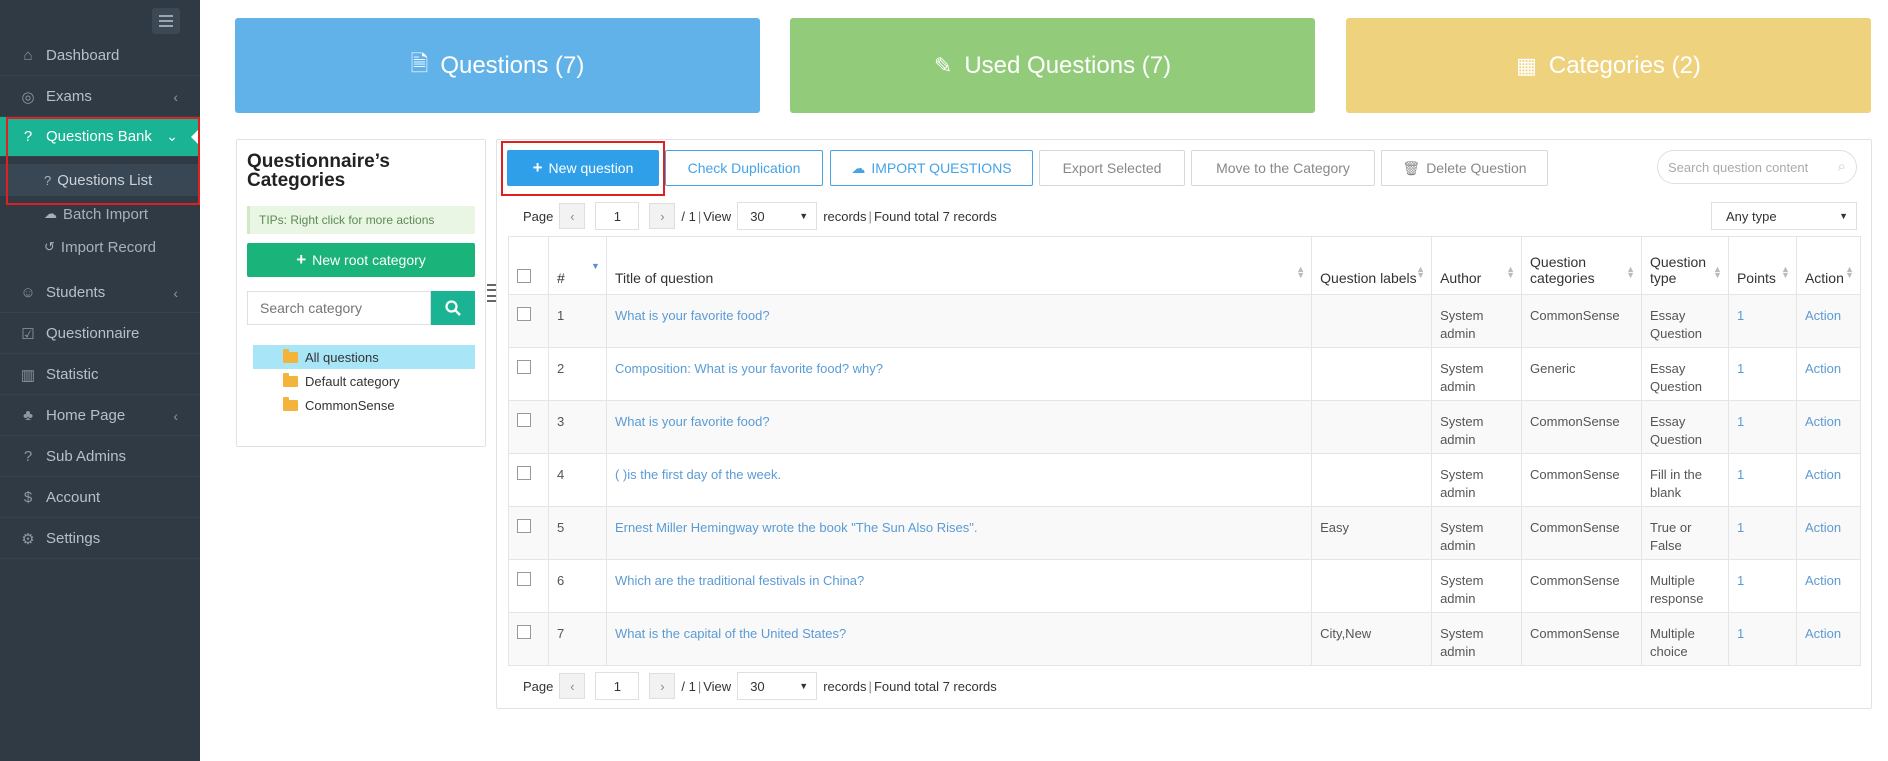 The width and height of the screenshot is (1888, 761). I want to click on check-duplication-button: Check Duplication, so click(744, 168).